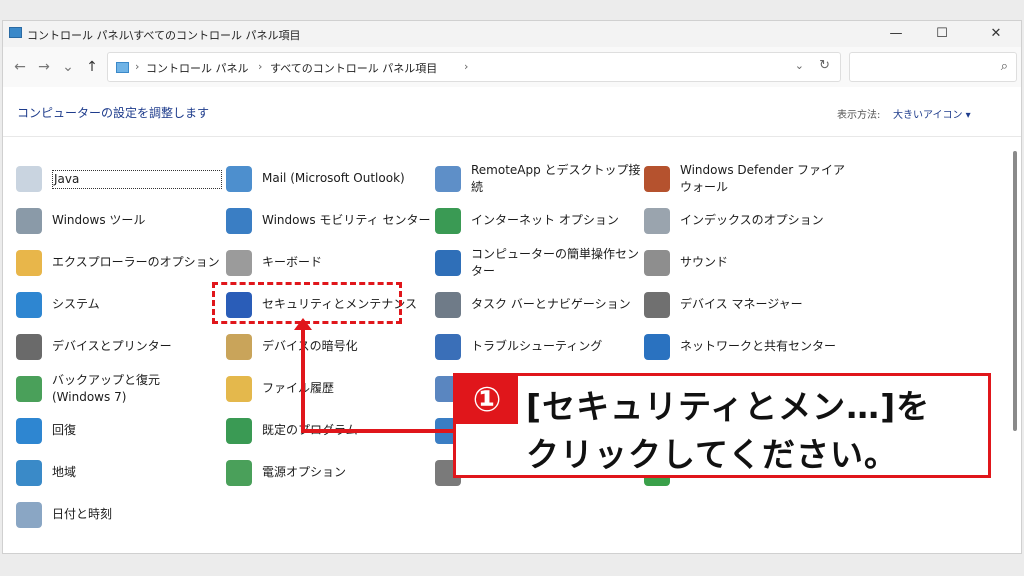 Image resolution: width=1024 pixels, height=576 pixels. I want to click on item-label: ファイル履歴, so click(298, 388).